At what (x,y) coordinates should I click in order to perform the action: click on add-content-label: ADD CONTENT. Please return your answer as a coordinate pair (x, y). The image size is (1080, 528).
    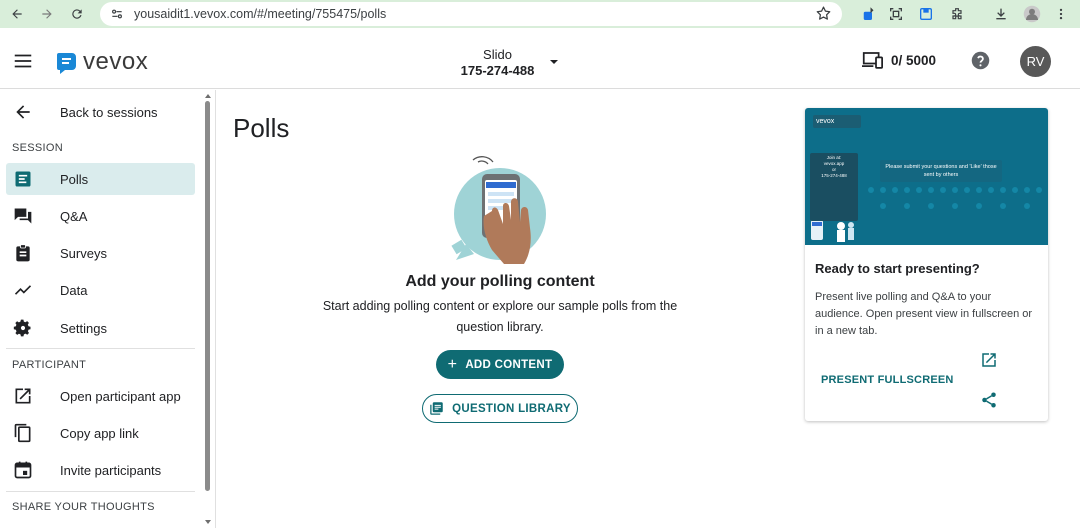
    Looking at the image, I should click on (509, 364).